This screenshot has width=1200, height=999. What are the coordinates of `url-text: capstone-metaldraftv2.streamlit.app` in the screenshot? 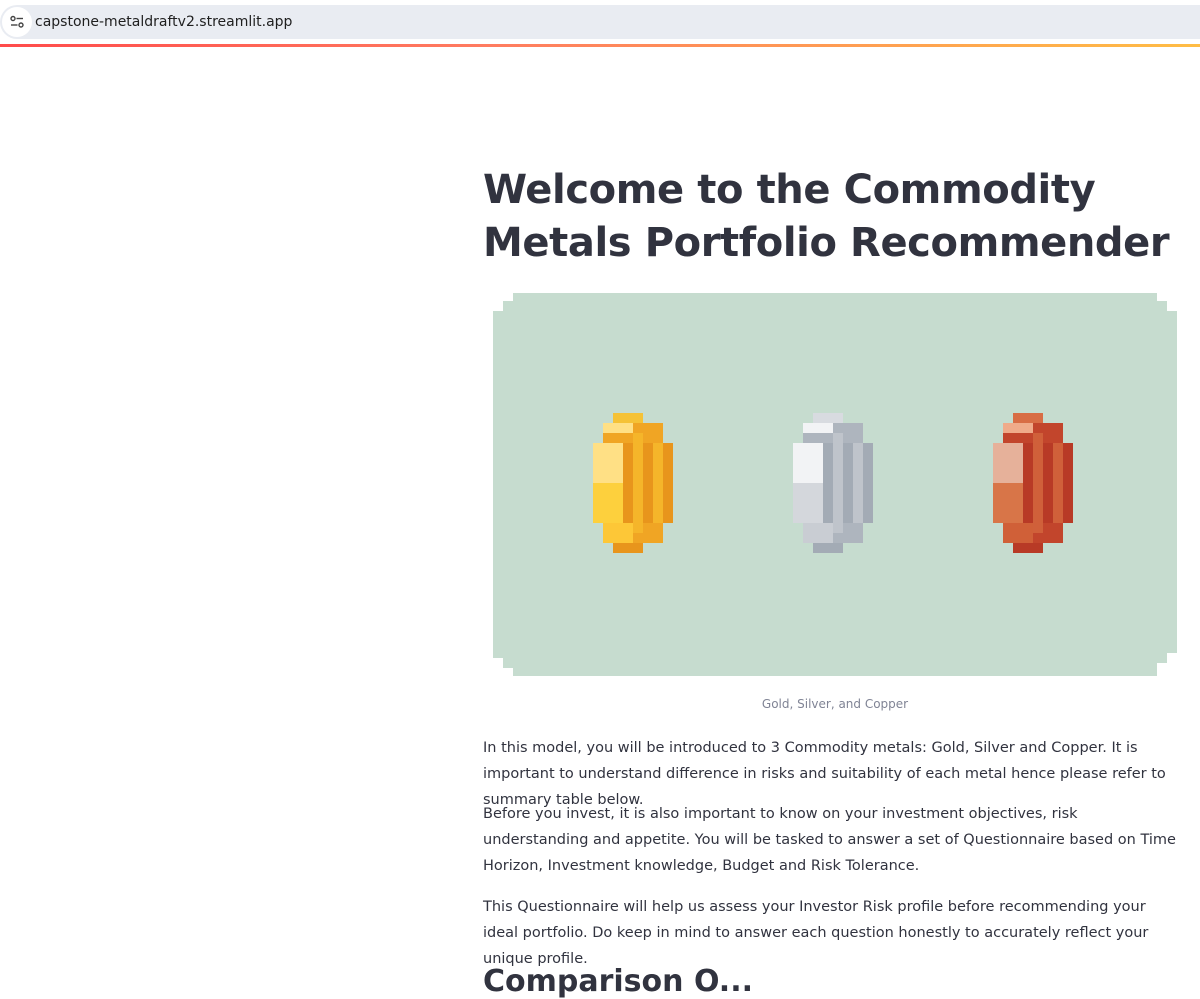 It's located at (163, 22).